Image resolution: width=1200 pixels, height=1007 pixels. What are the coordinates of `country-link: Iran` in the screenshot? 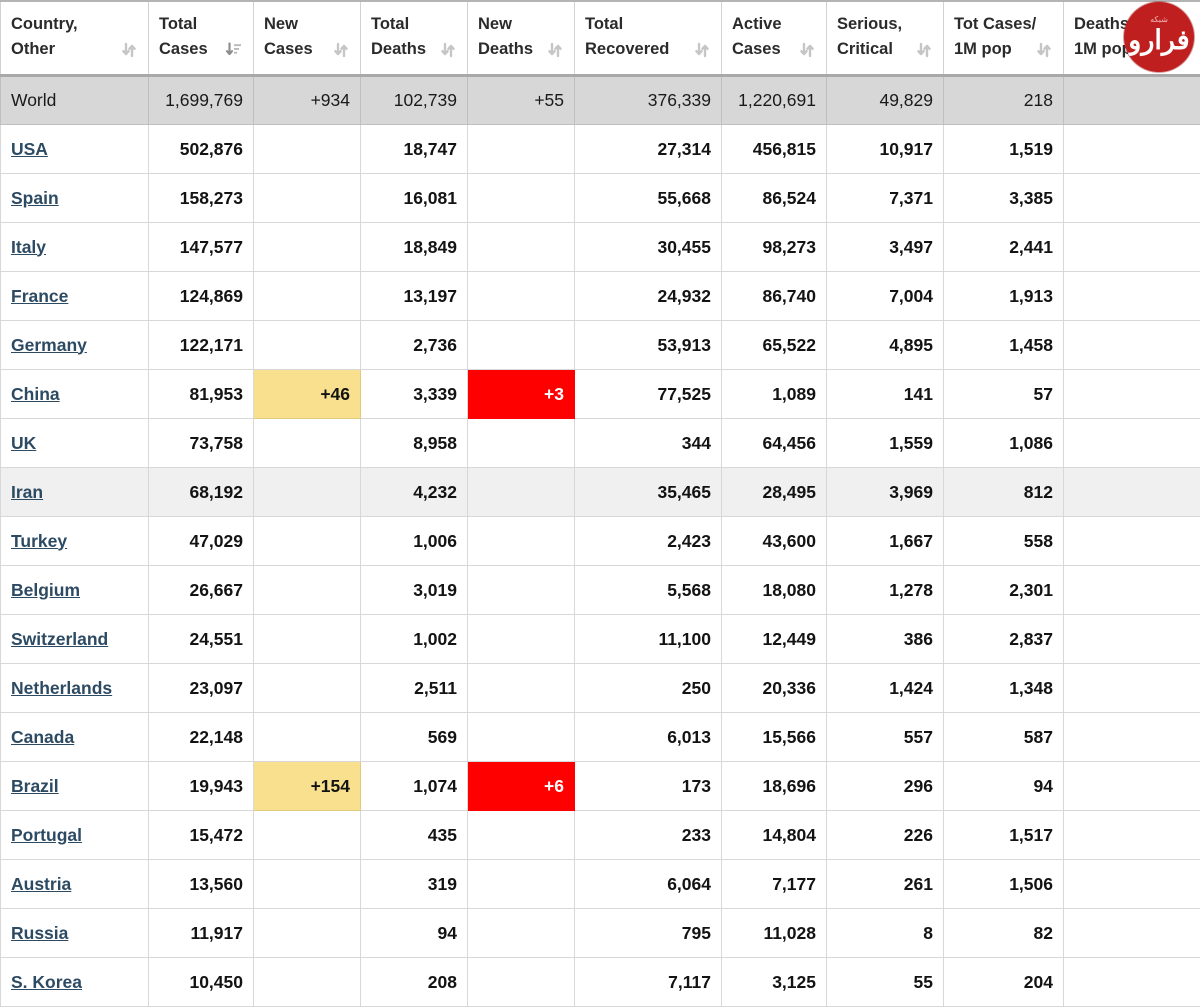 It's located at (27, 492).